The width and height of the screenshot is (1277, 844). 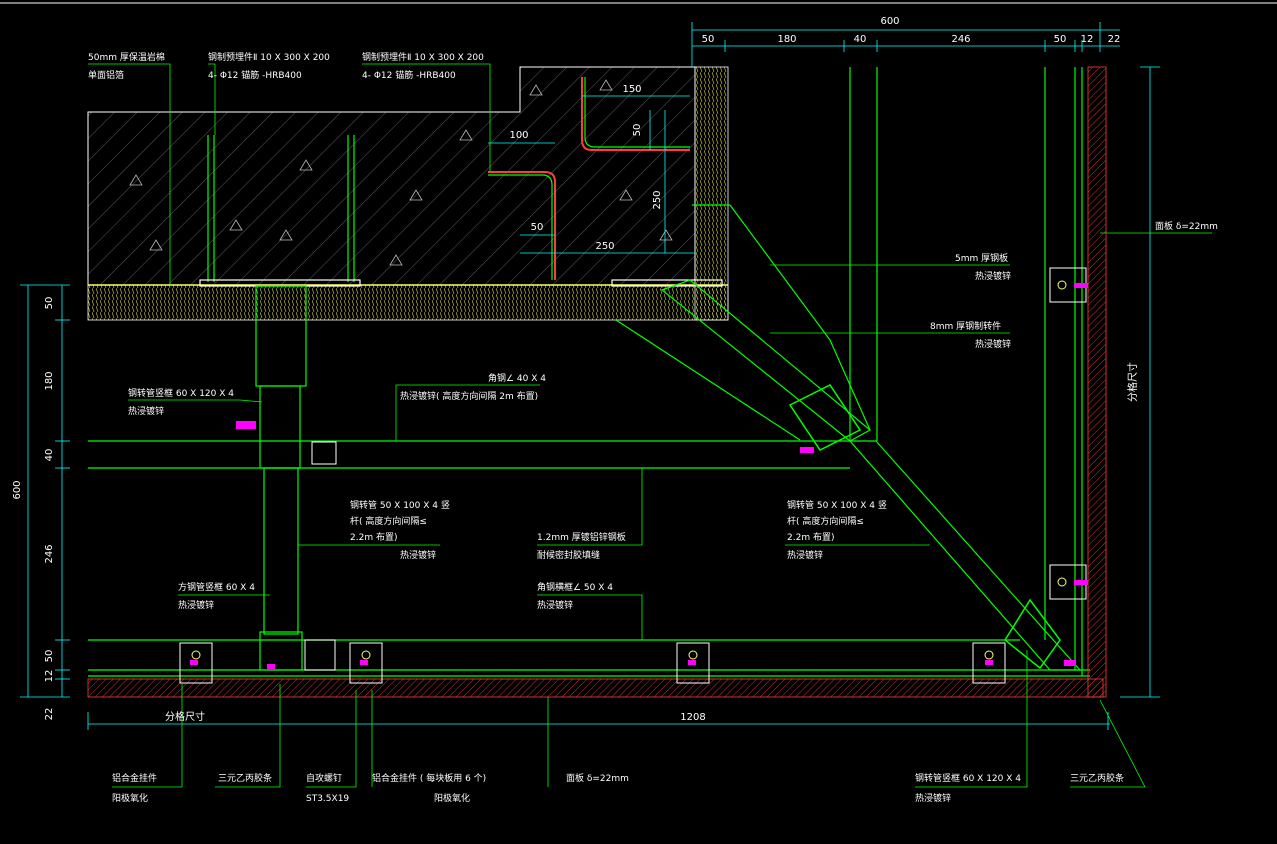 What do you see at coordinates (575, 587) in the screenshot?
I see `label-angle50-1: 角钢横框∠ 50 X 4` at bounding box center [575, 587].